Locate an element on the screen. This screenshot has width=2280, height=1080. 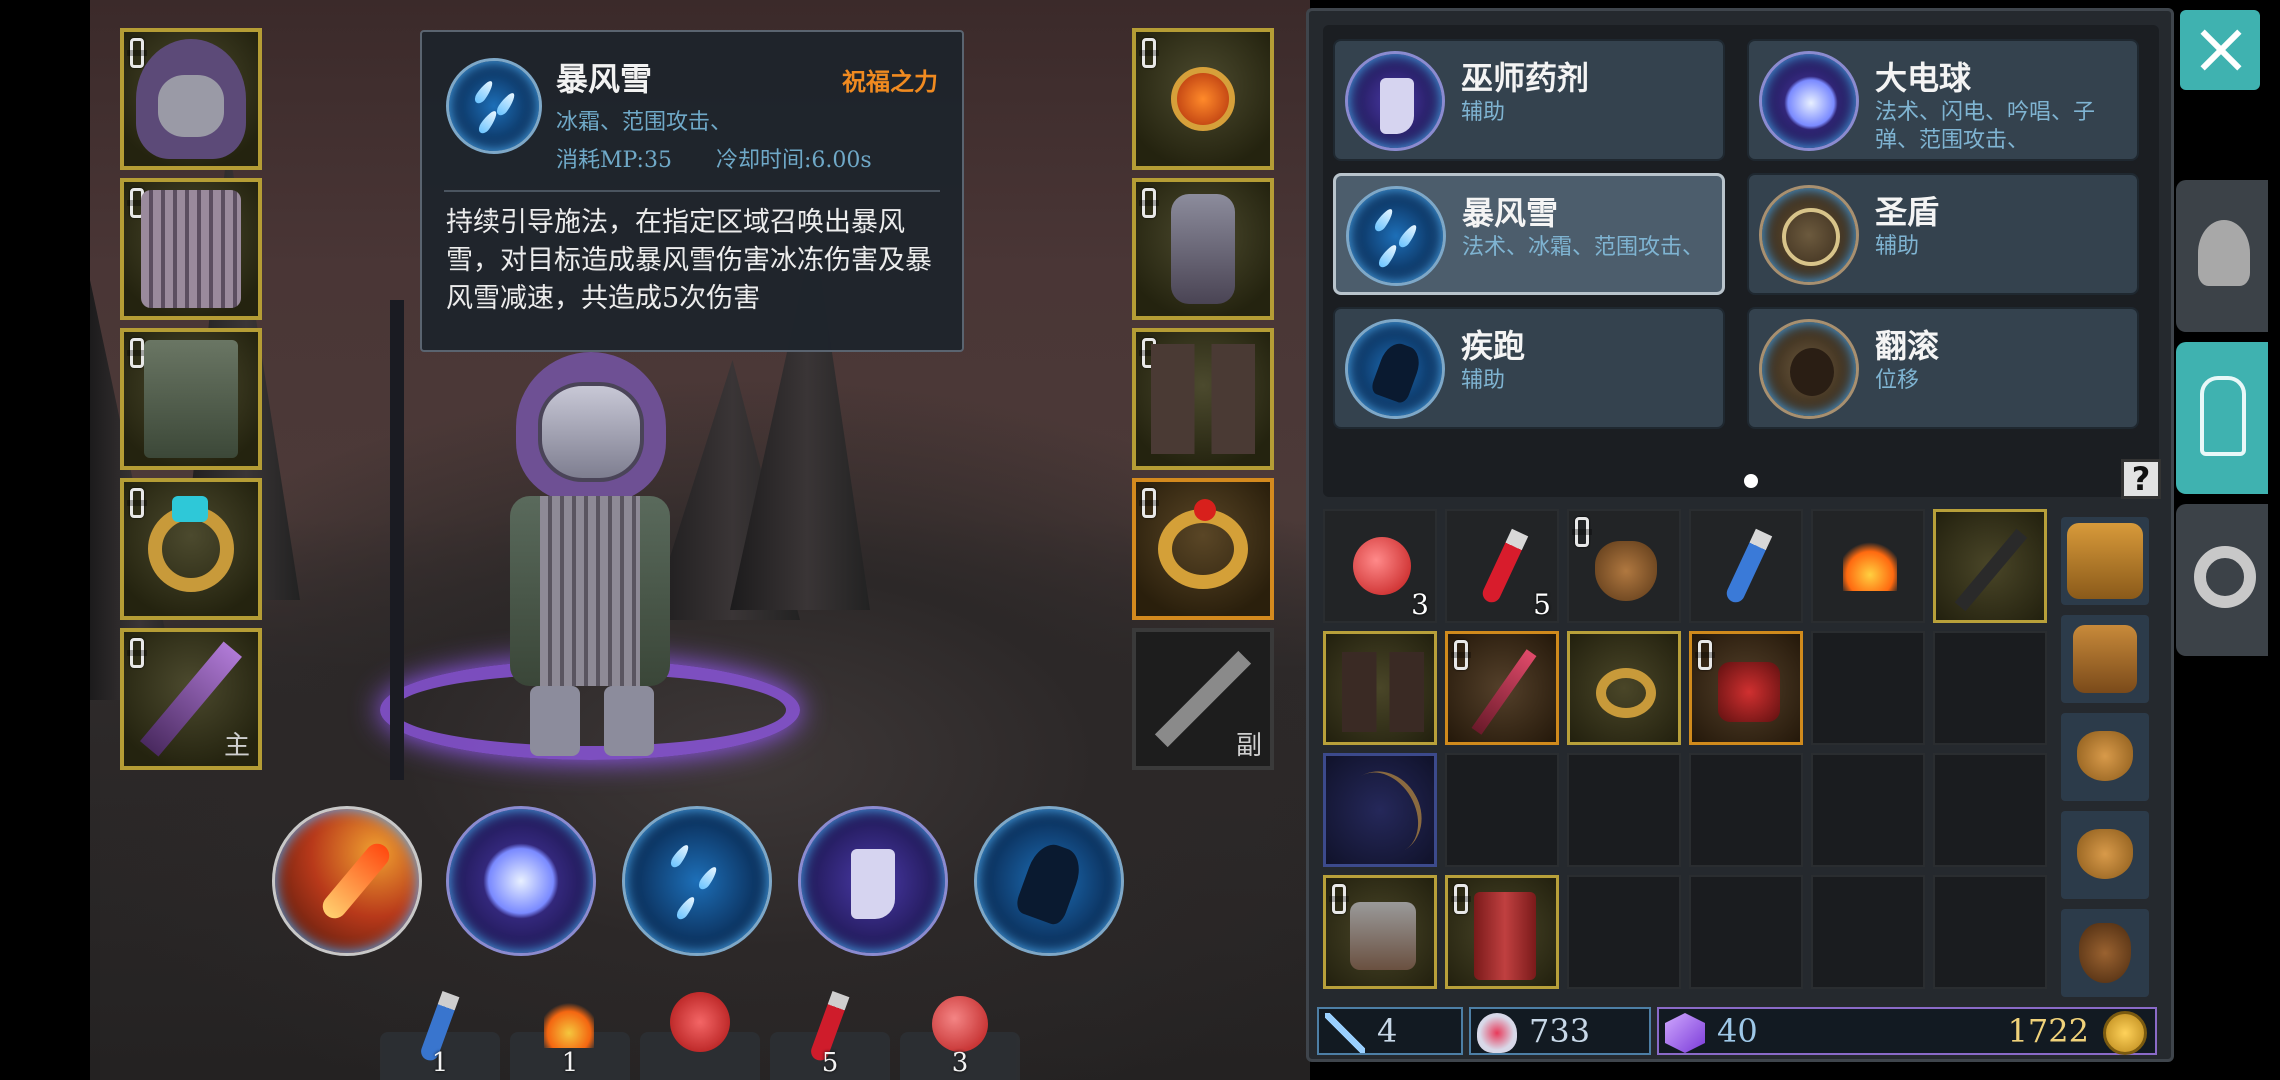
inventory-slot-ring is located at coordinates (1624, 688).